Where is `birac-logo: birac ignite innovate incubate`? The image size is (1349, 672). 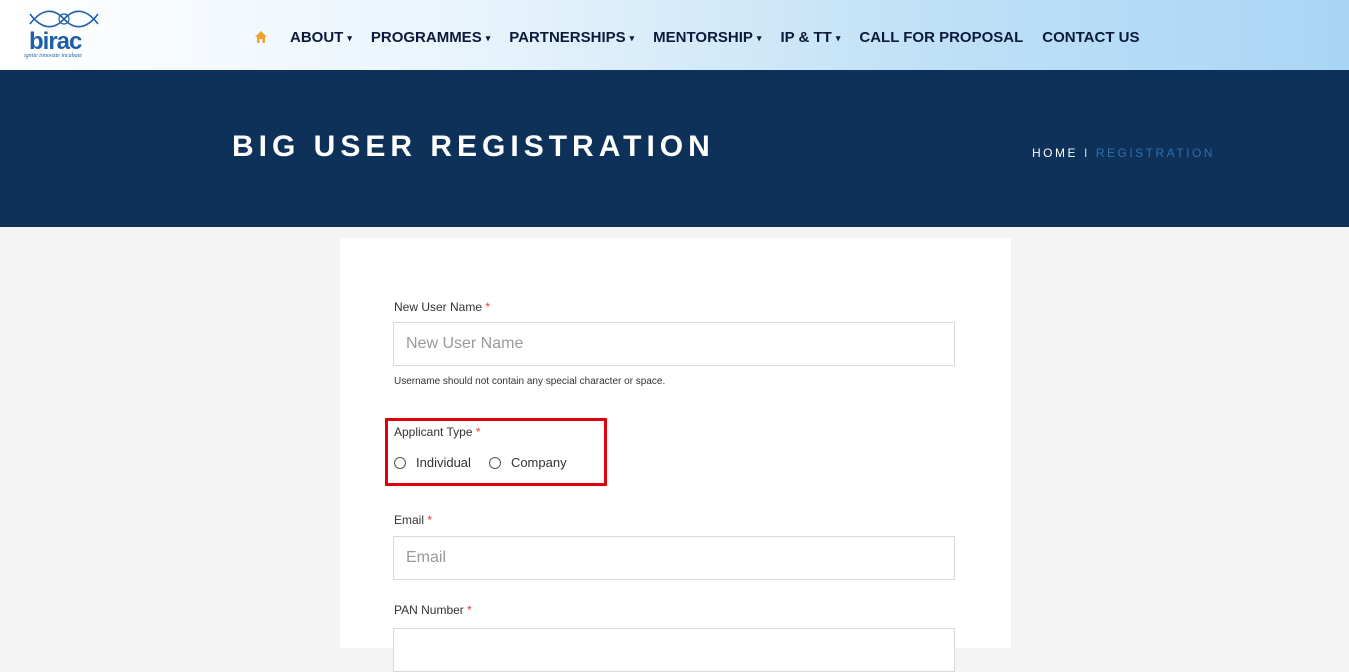
birac-logo: birac ignite innovate incubate is located at coordinates (64, 35).